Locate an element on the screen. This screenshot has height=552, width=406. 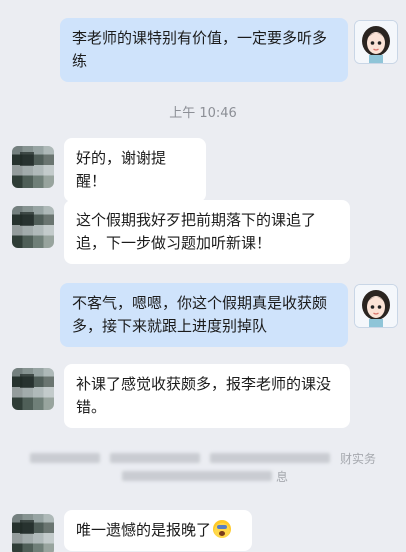
message-text: 唯一遗憾的是报晚了 is located at coordinates (144, 530).